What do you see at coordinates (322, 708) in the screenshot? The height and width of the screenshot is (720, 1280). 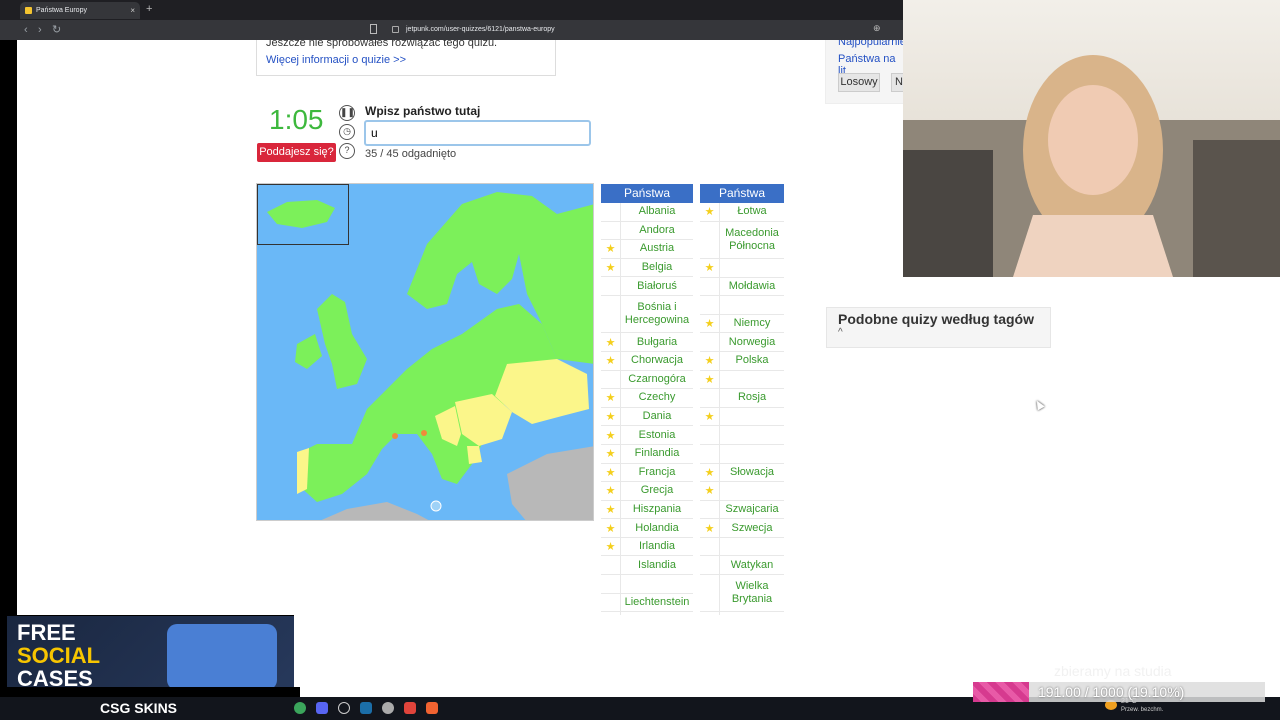 I see `discord-icon` at bounding box center [322, 708].